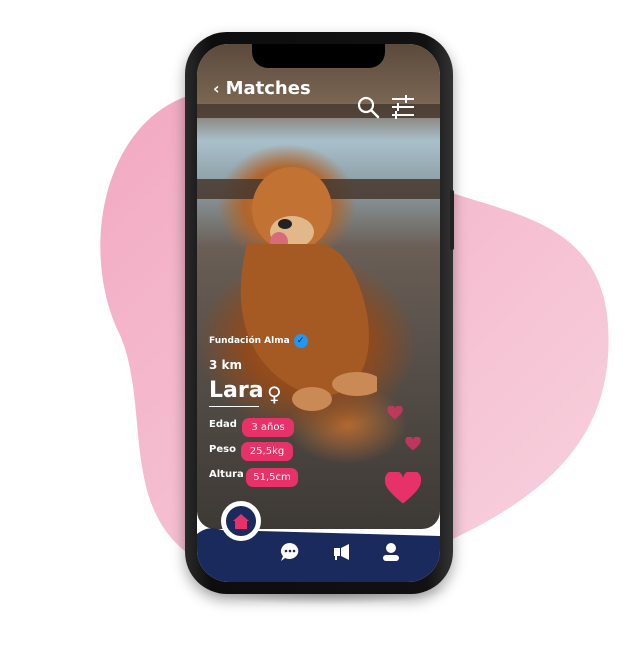 The height and width of the screenshot is (653, 636). Describe the element at coordinates (223, 424) in the screenshot. I see `attr-label-age: Edad` at that location.